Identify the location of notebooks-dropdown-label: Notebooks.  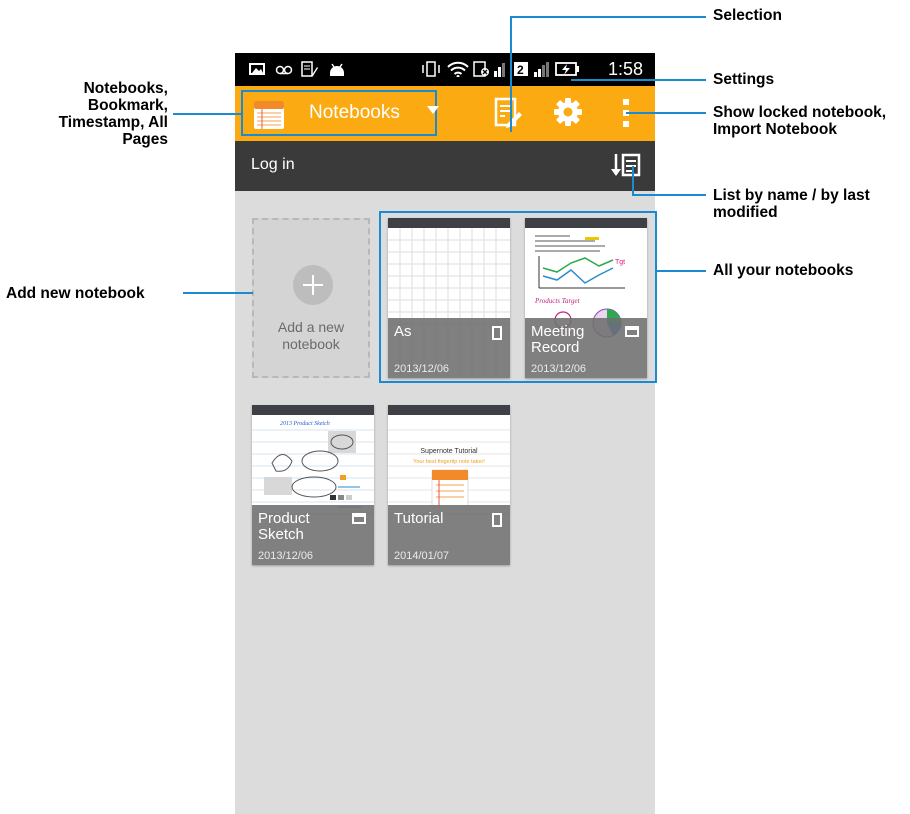
(354, 112).